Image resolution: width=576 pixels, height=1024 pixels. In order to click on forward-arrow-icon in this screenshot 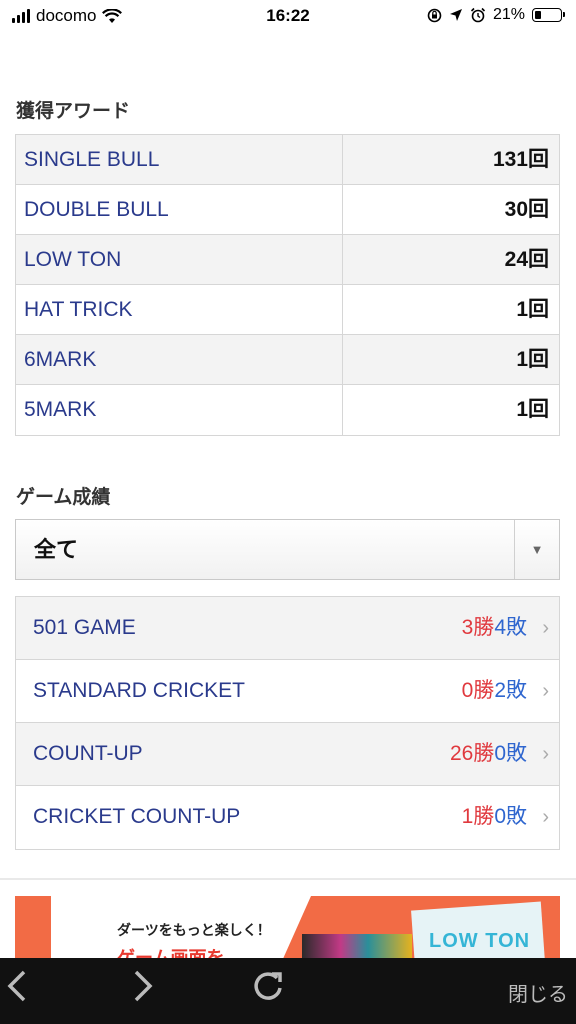, I will do `click(143, 990)`.